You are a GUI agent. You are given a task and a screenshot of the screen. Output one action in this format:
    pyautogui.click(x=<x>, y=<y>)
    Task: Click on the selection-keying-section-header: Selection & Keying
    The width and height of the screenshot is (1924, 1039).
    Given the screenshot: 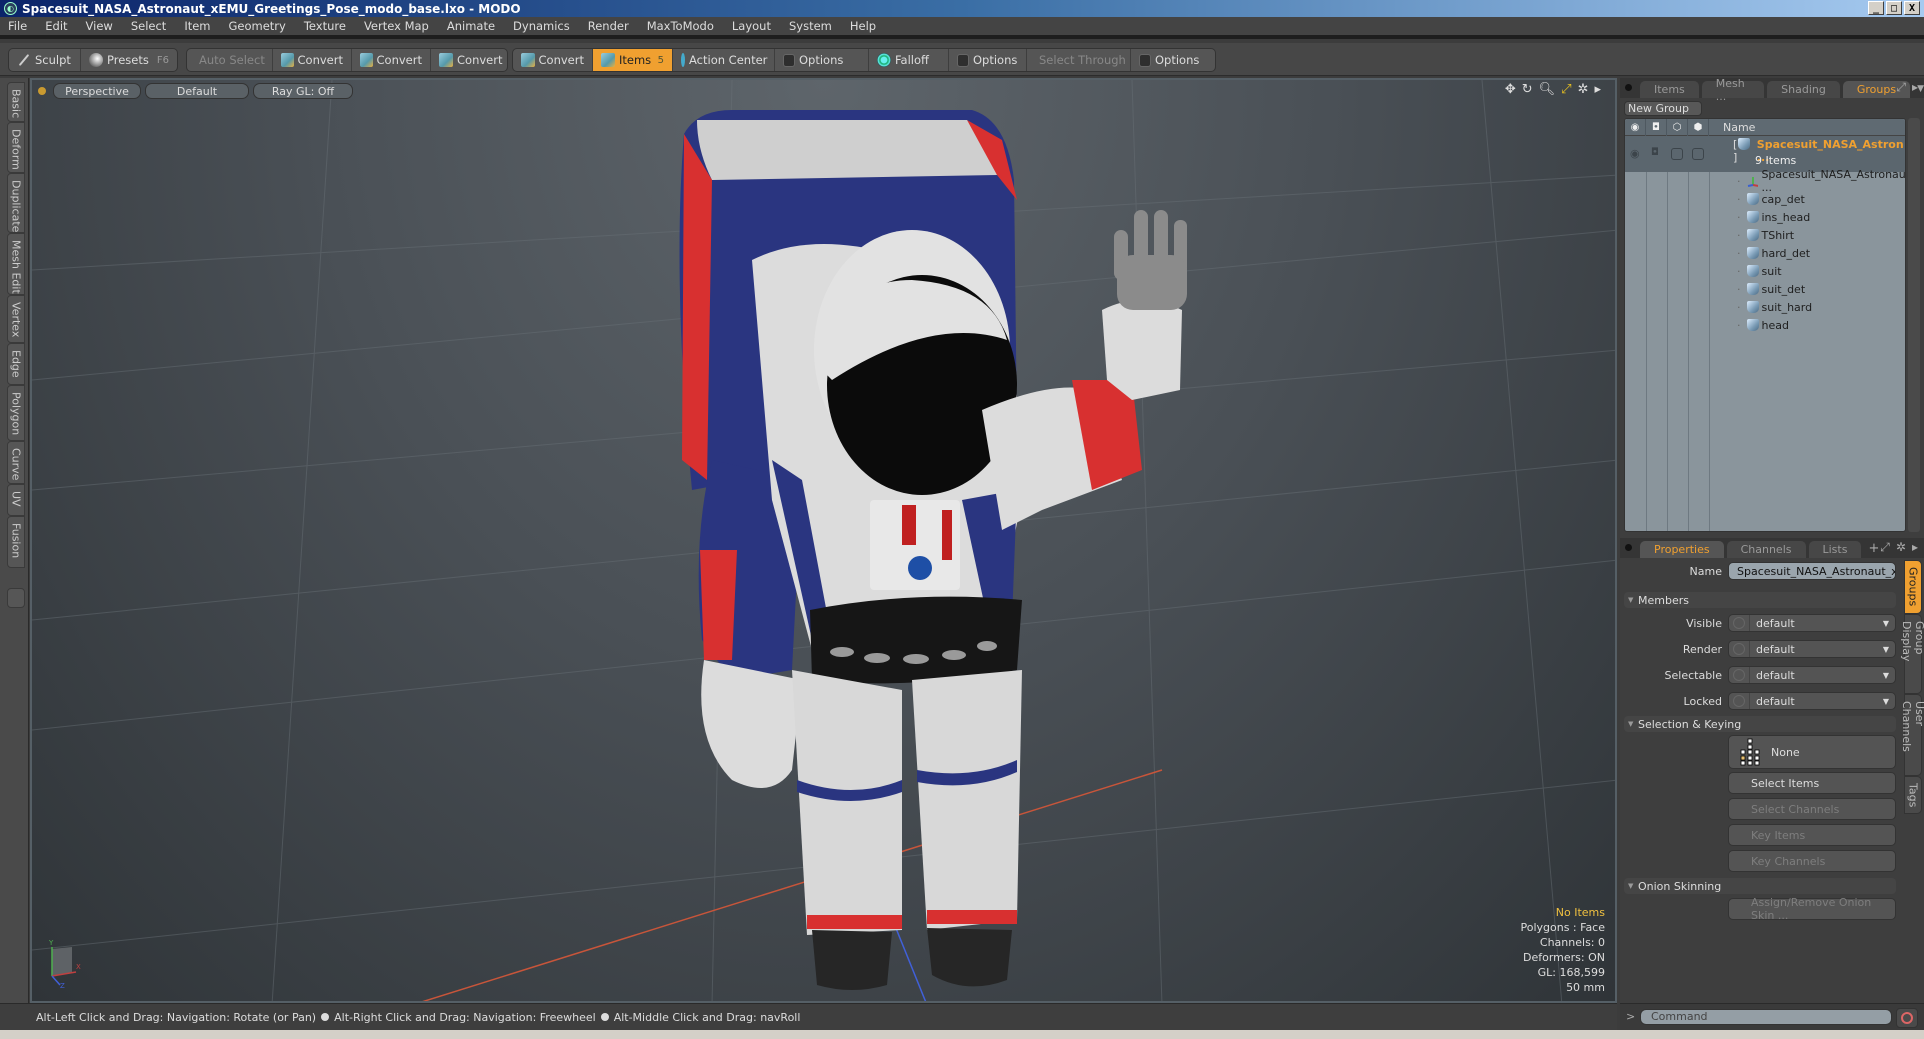 What is the action you would take?
    pyautogui.click(x=1760, y=724)
    